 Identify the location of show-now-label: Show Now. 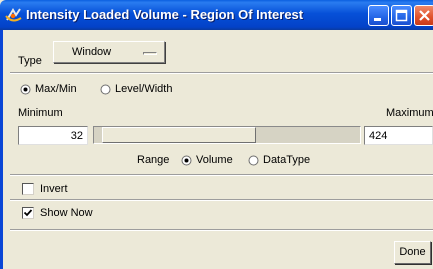
(66, 213).